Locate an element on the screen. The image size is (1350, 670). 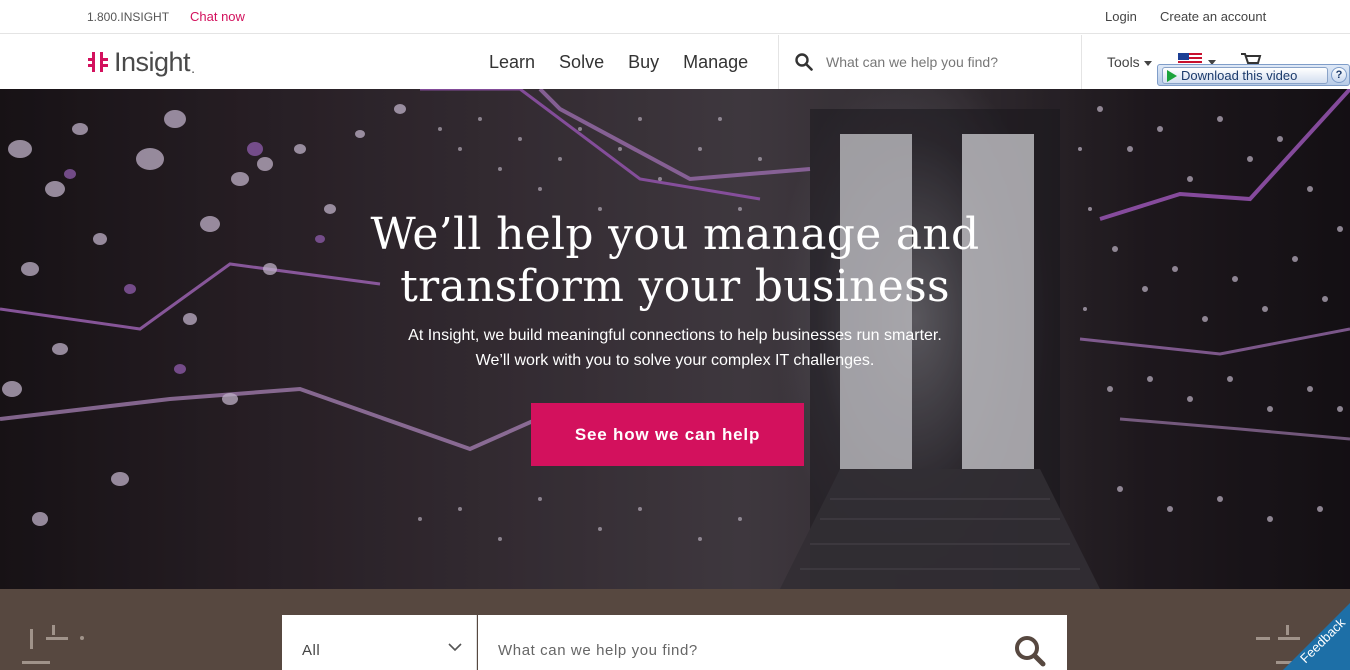
feedback-tab: Feedback is located at coordinates (1313, 633).